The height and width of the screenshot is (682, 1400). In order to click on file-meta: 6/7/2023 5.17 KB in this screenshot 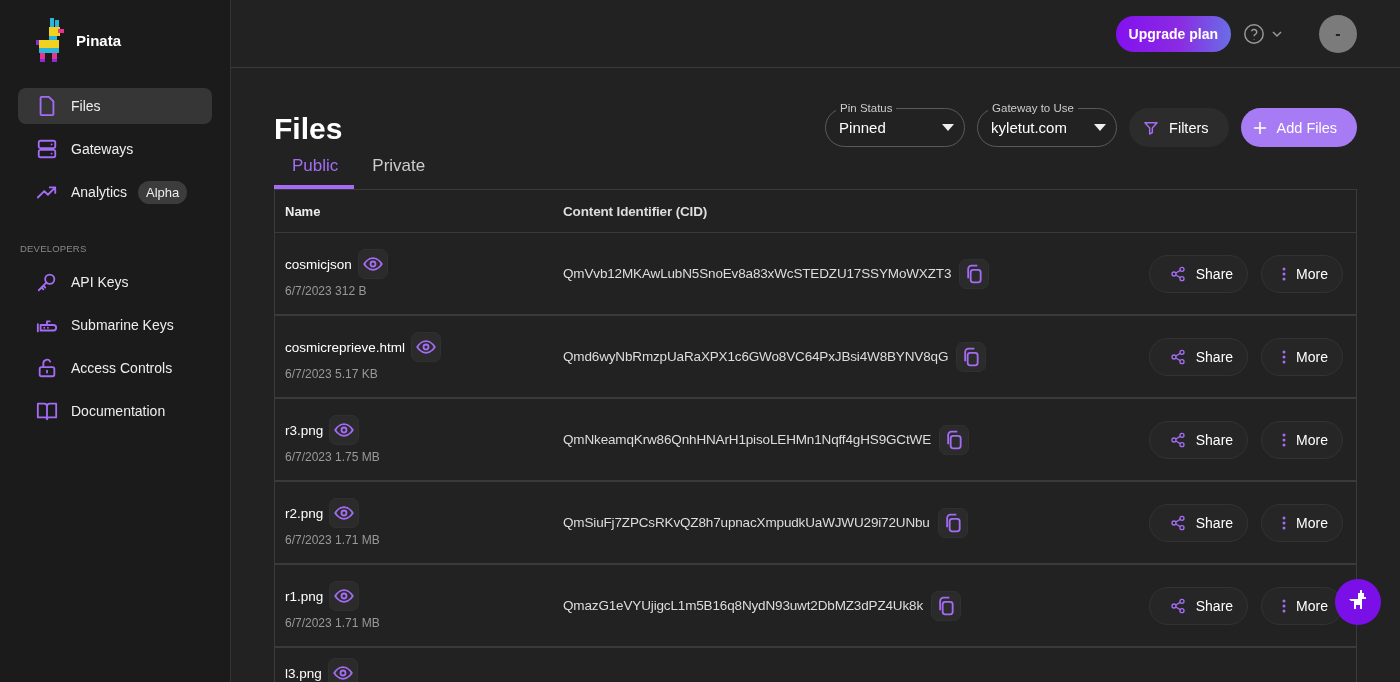, I will do `click(332, 374)`.